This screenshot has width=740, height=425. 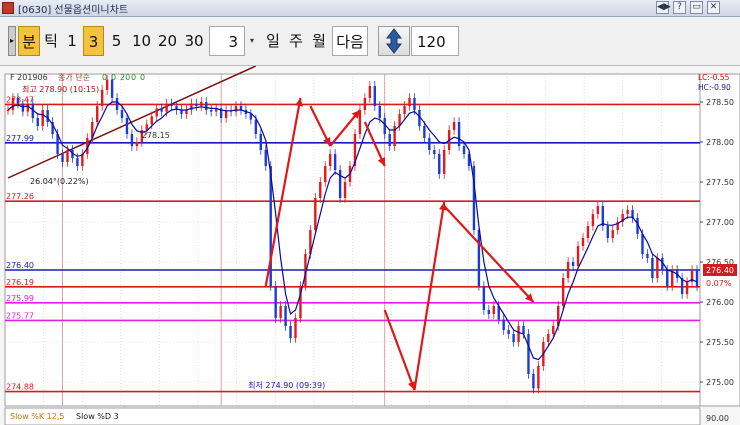 What do you see at coordinates (679, 7) in the screenshot?
I see `help-button: ?` at bounding box center [679, 7].